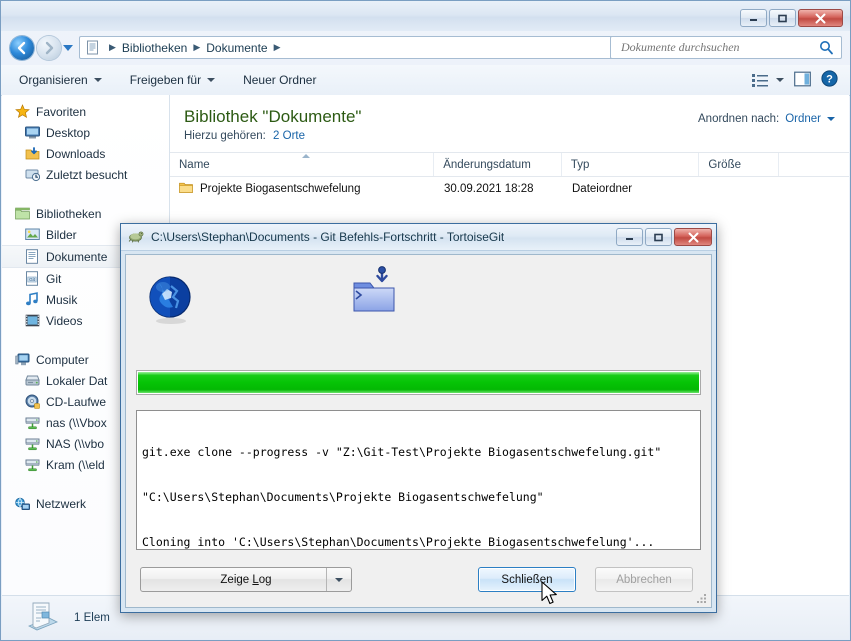  What do you see at coordinates (22, 214) in the screenshot?
I see `libraries-icon` at bounding box center [22, 214].